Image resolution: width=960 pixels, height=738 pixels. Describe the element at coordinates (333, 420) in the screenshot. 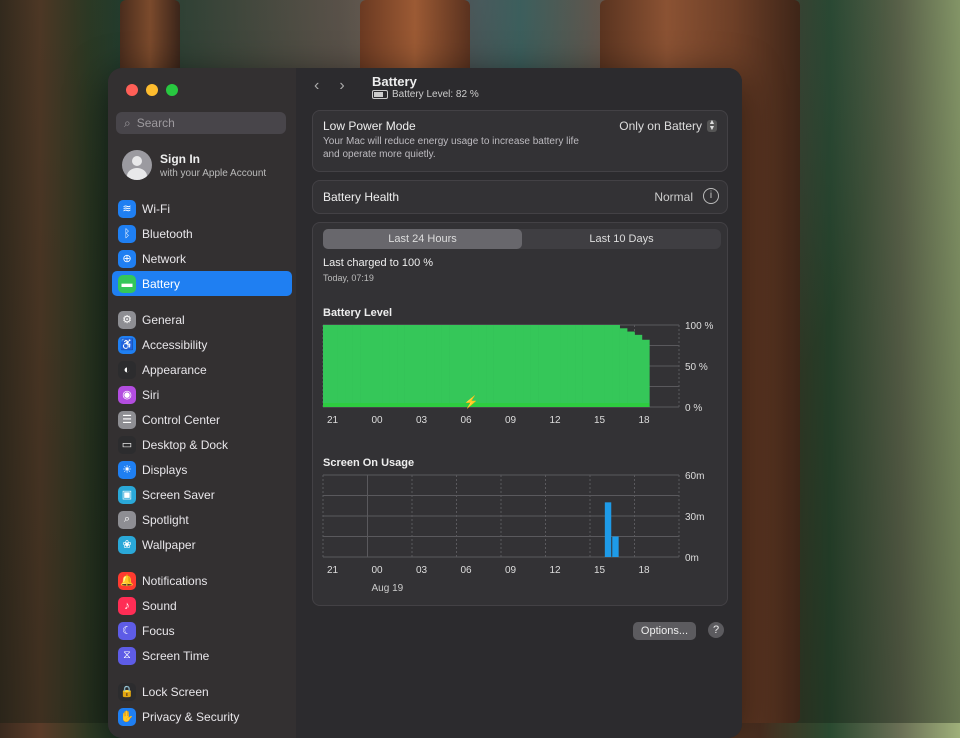

I see `x-tick-label: 21` at that location.